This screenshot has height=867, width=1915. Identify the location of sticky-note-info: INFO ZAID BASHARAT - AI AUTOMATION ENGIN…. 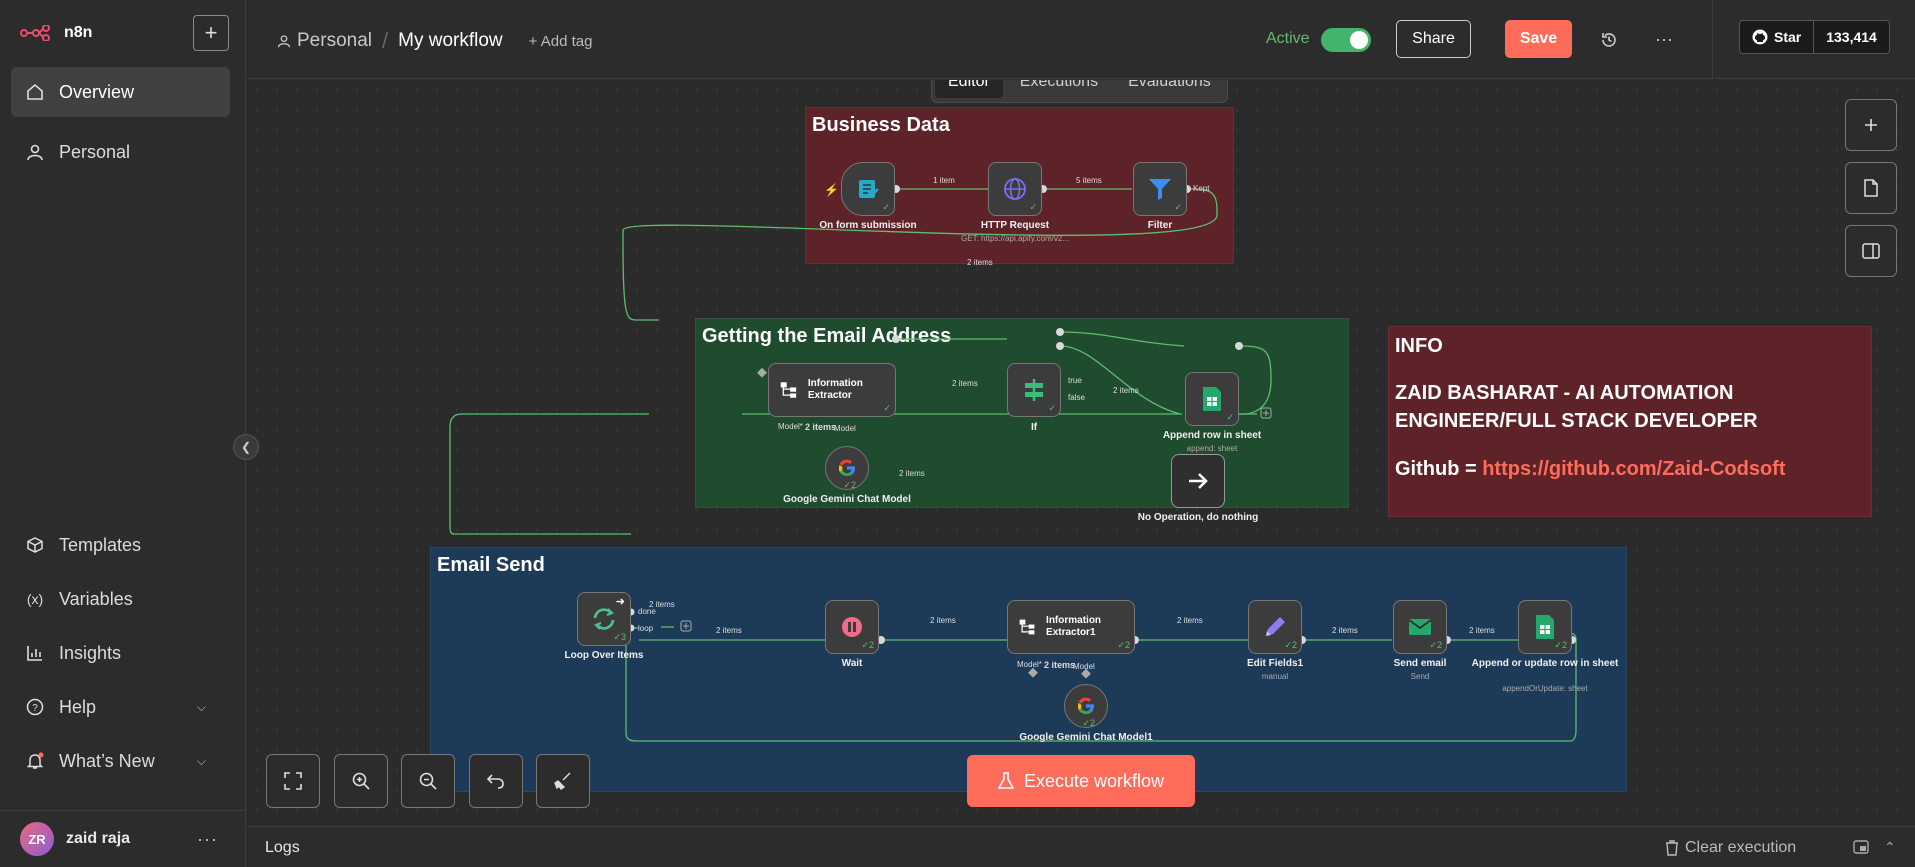
(1630, 421).